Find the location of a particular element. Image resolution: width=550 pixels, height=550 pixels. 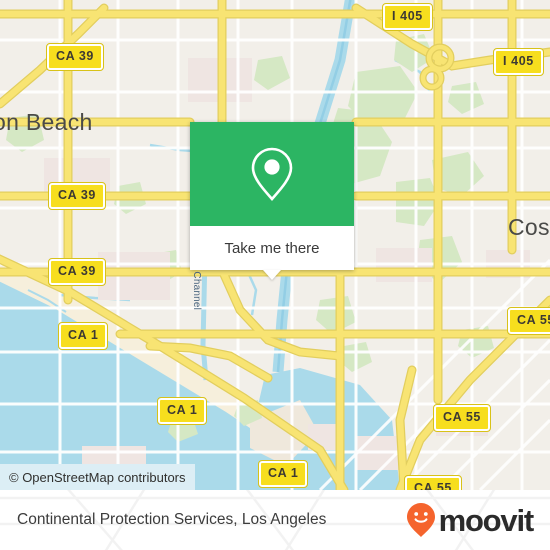

moovit-logo: moovit is located at coordinates (470, 520).